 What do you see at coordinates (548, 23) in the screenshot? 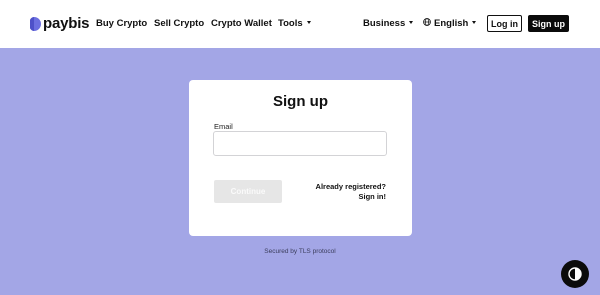
I see `signup-button: Sign up` at bounding box center [548, 23].